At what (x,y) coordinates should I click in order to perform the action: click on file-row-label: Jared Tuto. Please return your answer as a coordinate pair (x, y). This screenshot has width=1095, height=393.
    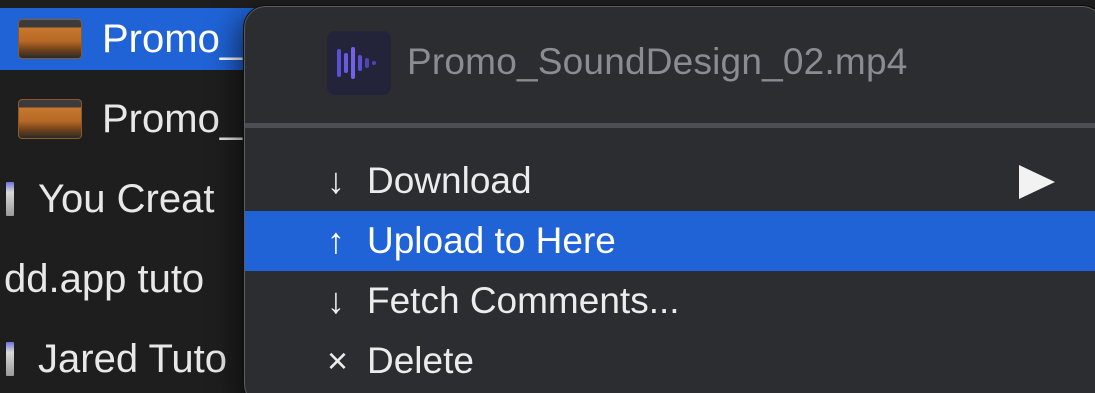
    Looking at the image, I should click on (133, 358).